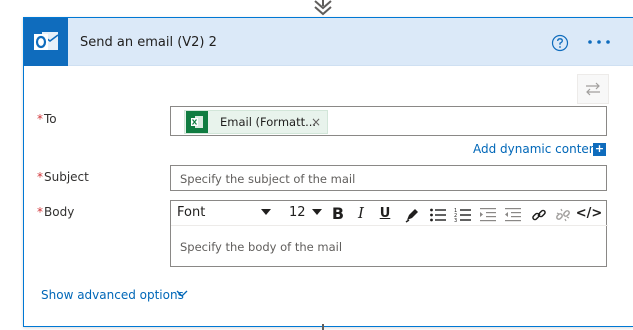  What do you see at coordinates (148, 42) in the screenshot?
I see `action-title: Send an email (V2) 2` at bounding box center [148, 42].